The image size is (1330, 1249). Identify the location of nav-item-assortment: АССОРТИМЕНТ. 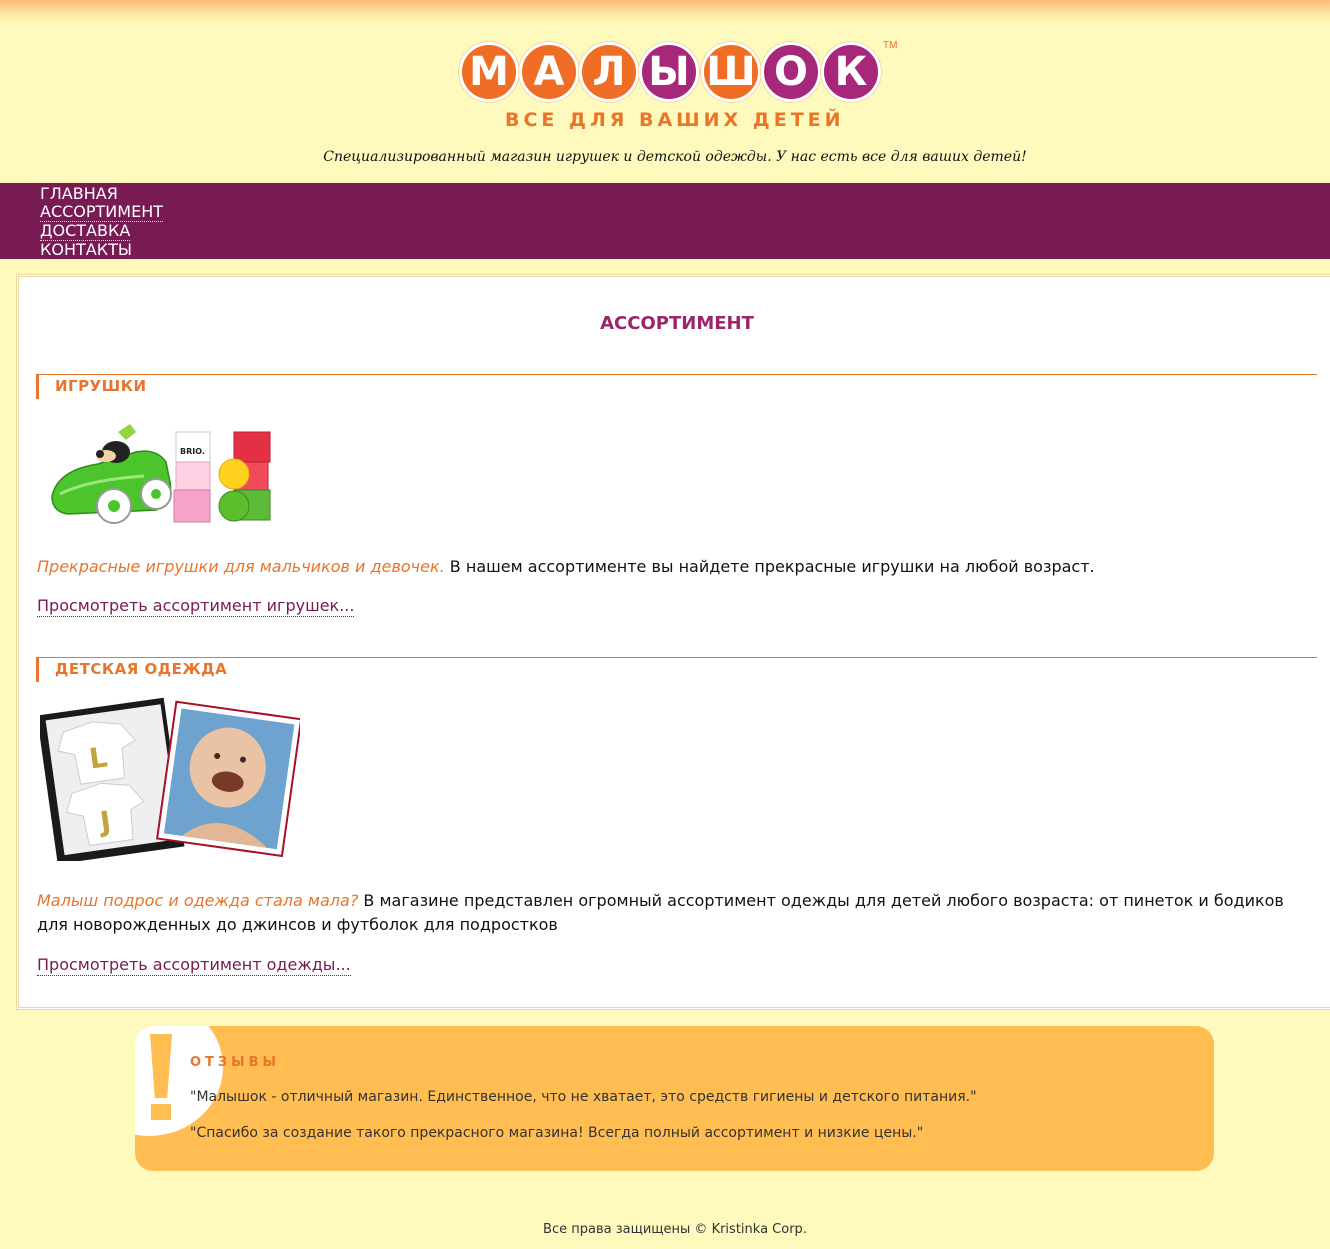
(101, 212).